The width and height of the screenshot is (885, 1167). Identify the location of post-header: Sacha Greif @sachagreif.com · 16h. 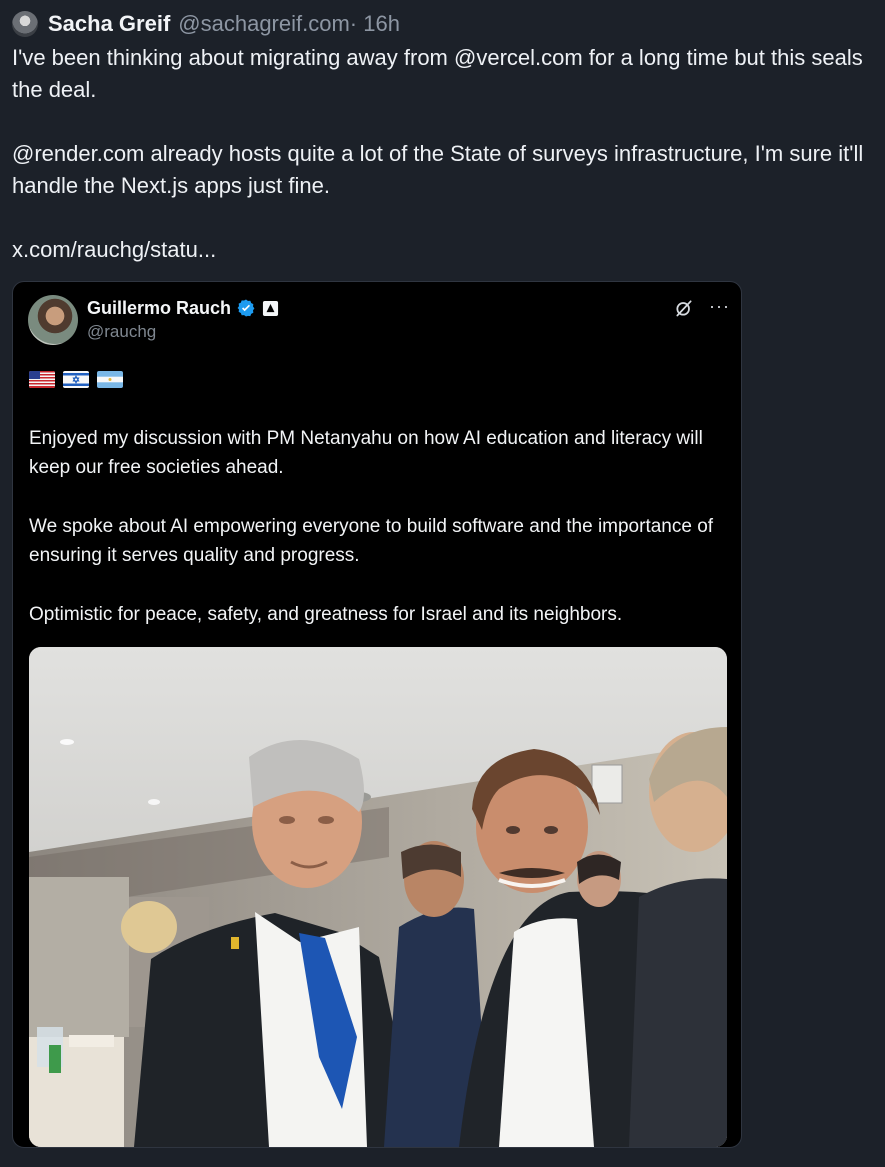
(206, 24).